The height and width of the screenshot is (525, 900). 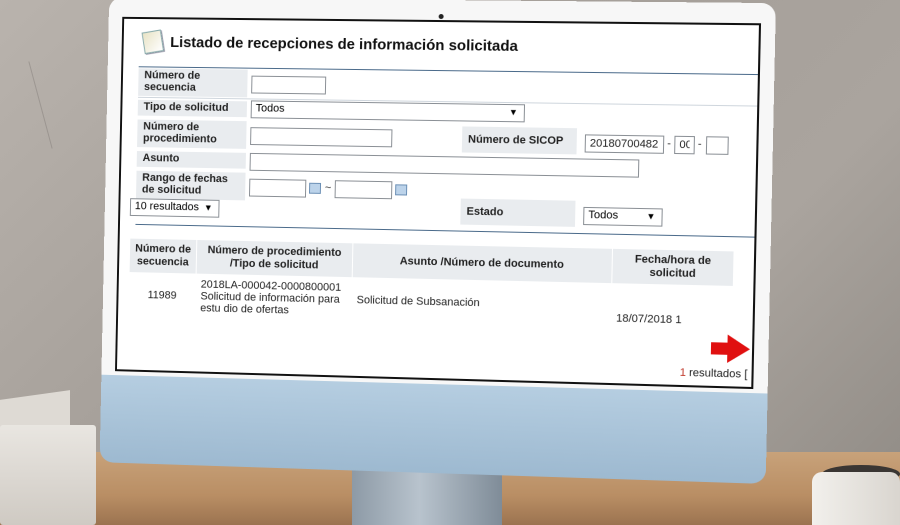 I want to click on cell-asunto: Solicitud de Subsanación, so click(x=481, y=303).